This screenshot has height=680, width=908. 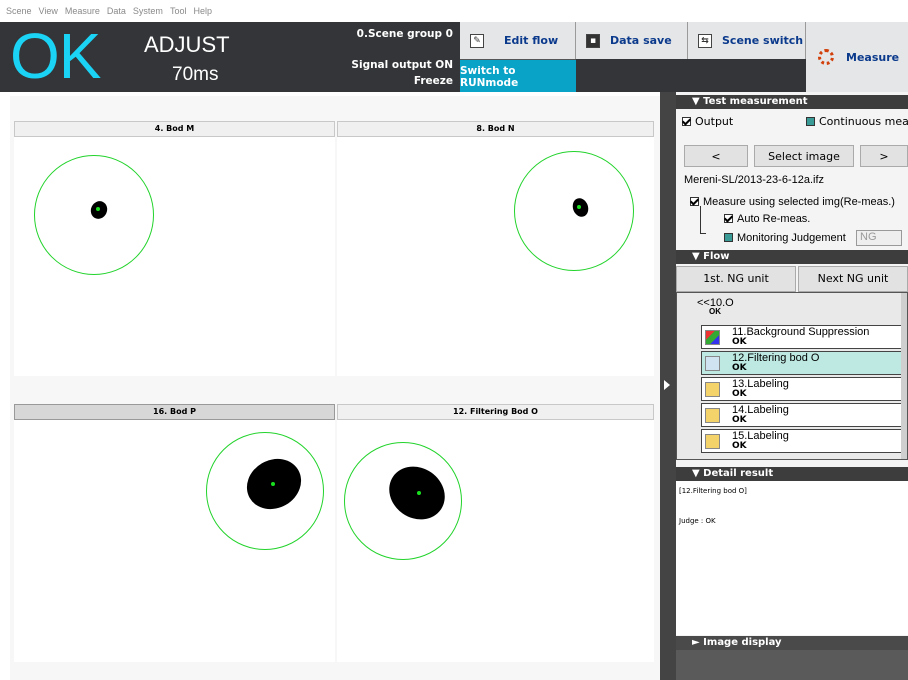 I want to click on measure-button: Measure, so click(x=857, y=57).